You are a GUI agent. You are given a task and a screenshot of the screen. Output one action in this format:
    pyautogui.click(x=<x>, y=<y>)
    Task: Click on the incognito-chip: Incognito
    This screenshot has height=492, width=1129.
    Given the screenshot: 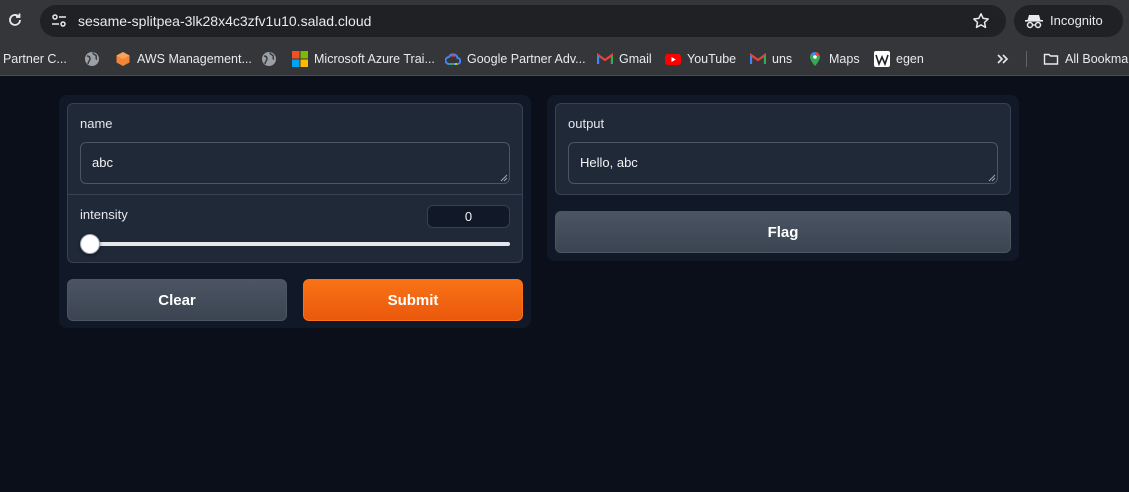 What is the action you would take?
    pyautogui.click(x=1068, y=21)
    